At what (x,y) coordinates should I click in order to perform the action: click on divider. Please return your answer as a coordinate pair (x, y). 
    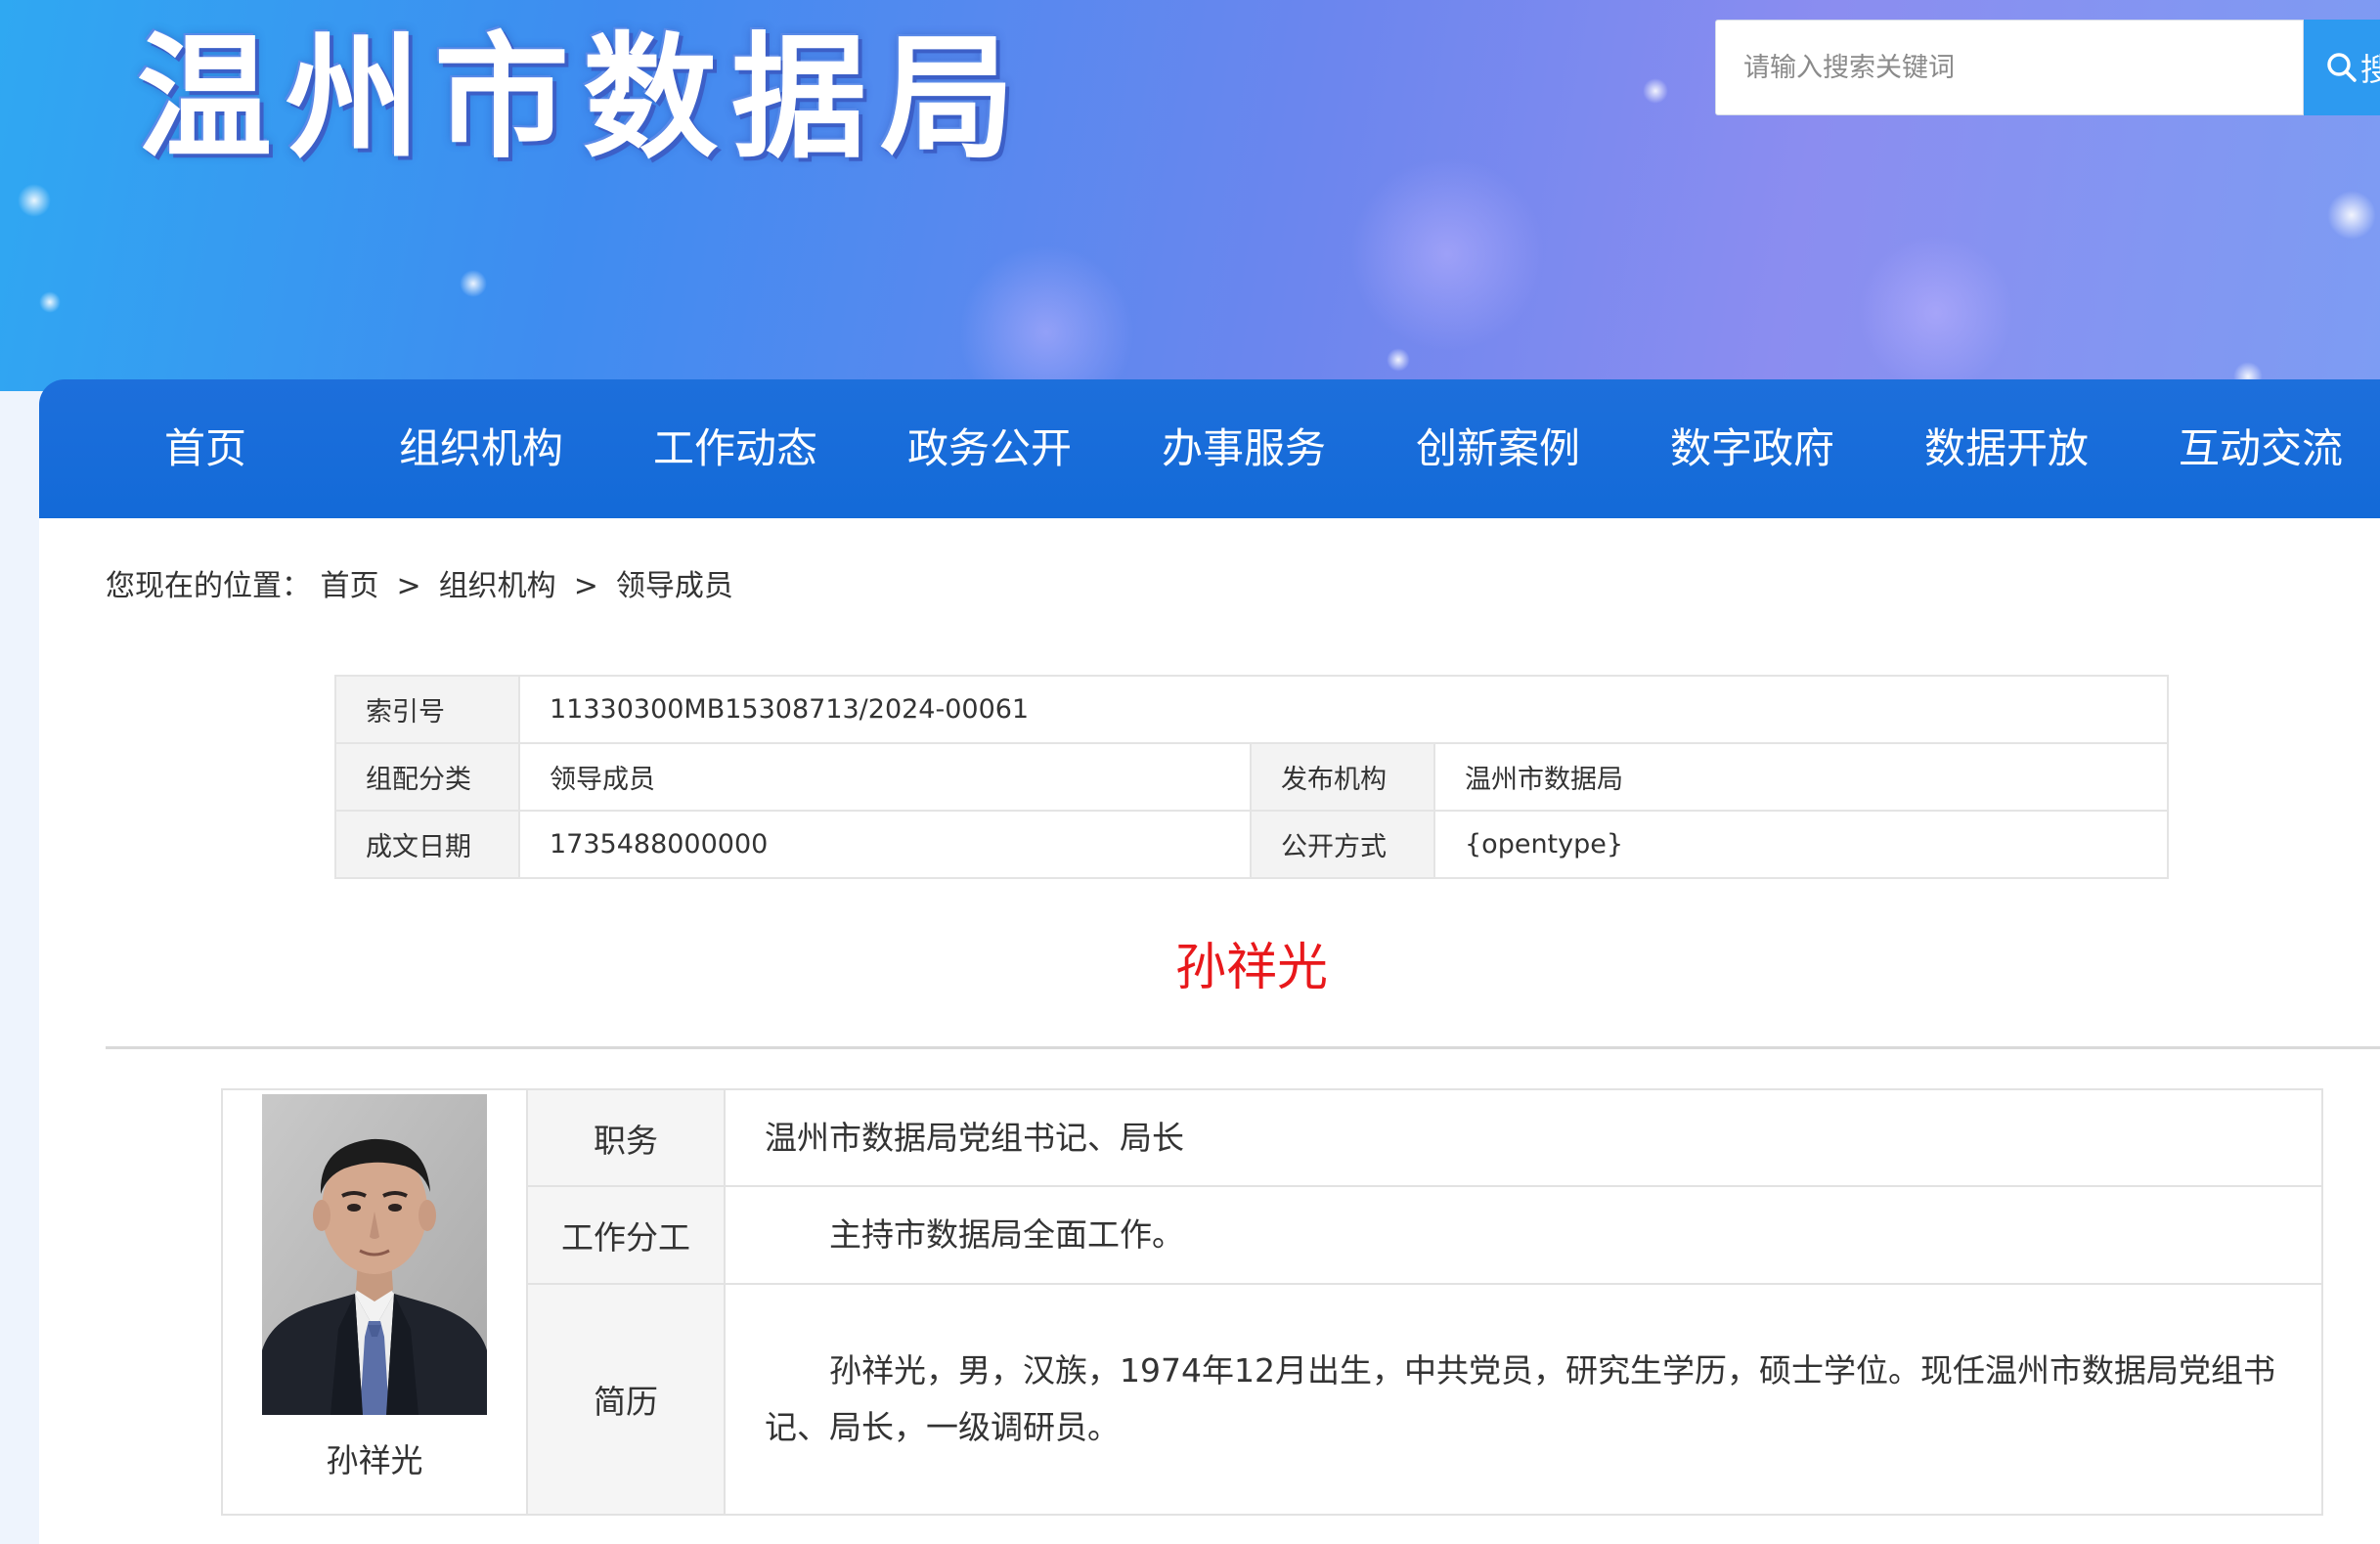
    Looking at the image, I should click on (1243, 1047).